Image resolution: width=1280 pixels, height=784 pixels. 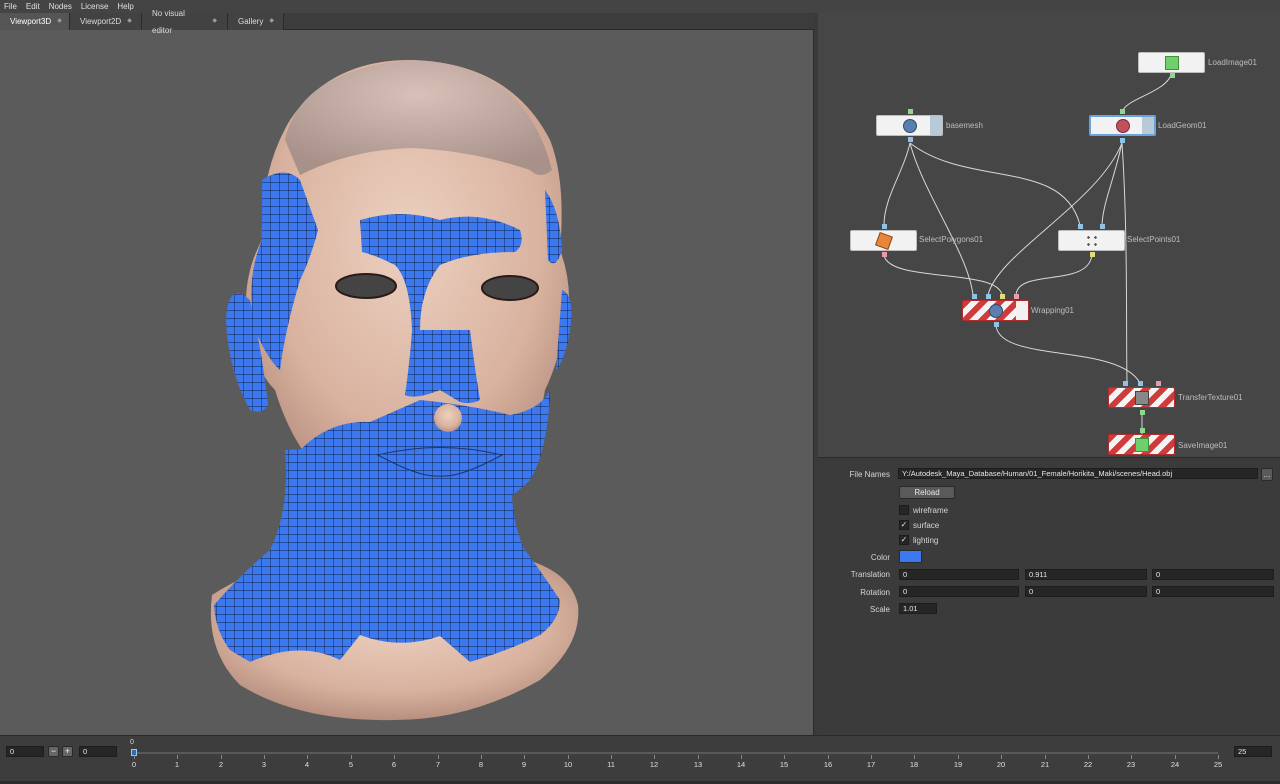 I want to click on surface-toggle: ✓ surface, so click(x=919, y=525).